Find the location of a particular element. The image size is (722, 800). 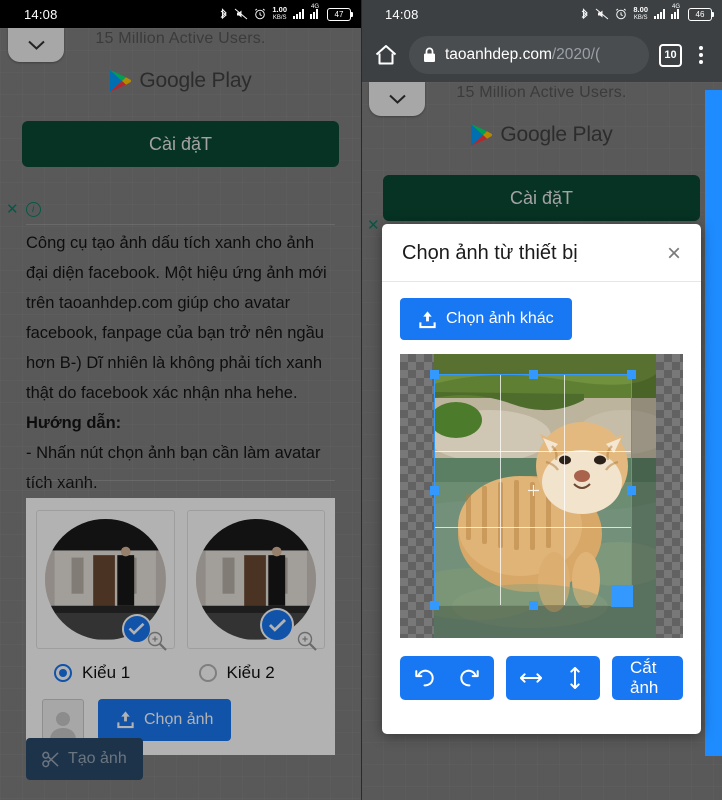

data-rate-icon: 8.00 KB/S is located at coordinates (640, 13).